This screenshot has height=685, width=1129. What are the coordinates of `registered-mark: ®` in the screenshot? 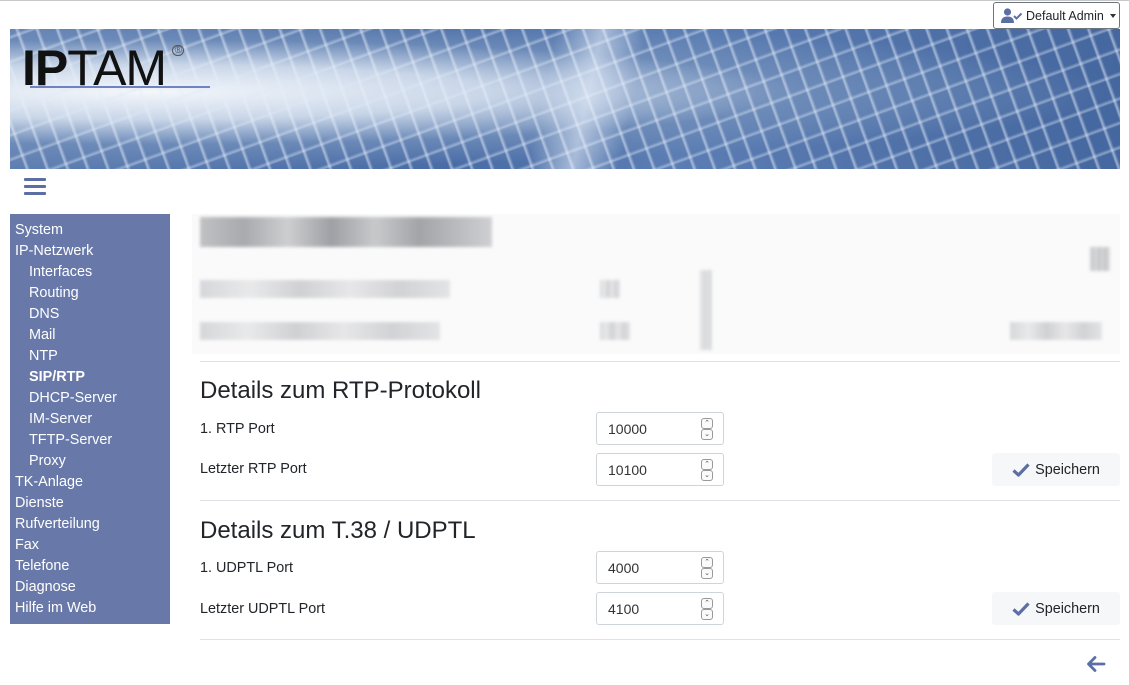 It's located at (178, 50).